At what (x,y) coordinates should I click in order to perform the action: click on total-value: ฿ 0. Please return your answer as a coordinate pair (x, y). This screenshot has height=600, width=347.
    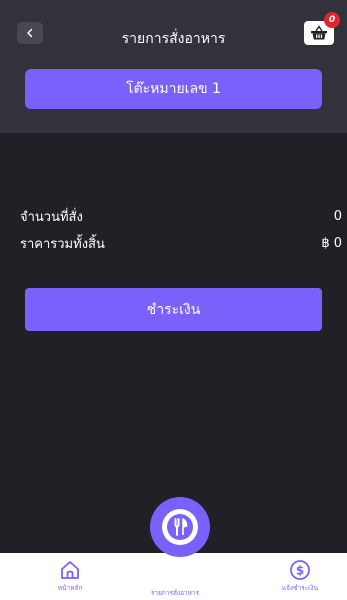
    Looking at the image, I should click on (331, 243).